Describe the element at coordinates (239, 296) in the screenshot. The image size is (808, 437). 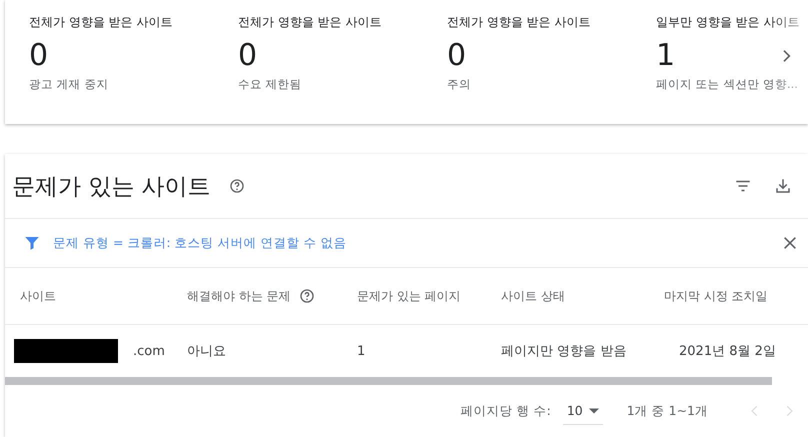
I see `column-header: 해결해야 하는 문제` at that location.